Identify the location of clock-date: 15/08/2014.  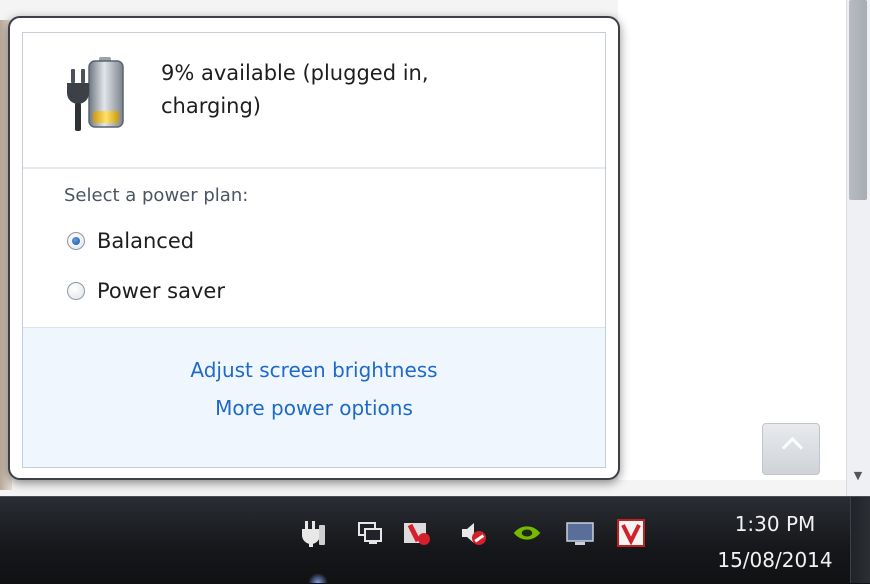
(775, 560).